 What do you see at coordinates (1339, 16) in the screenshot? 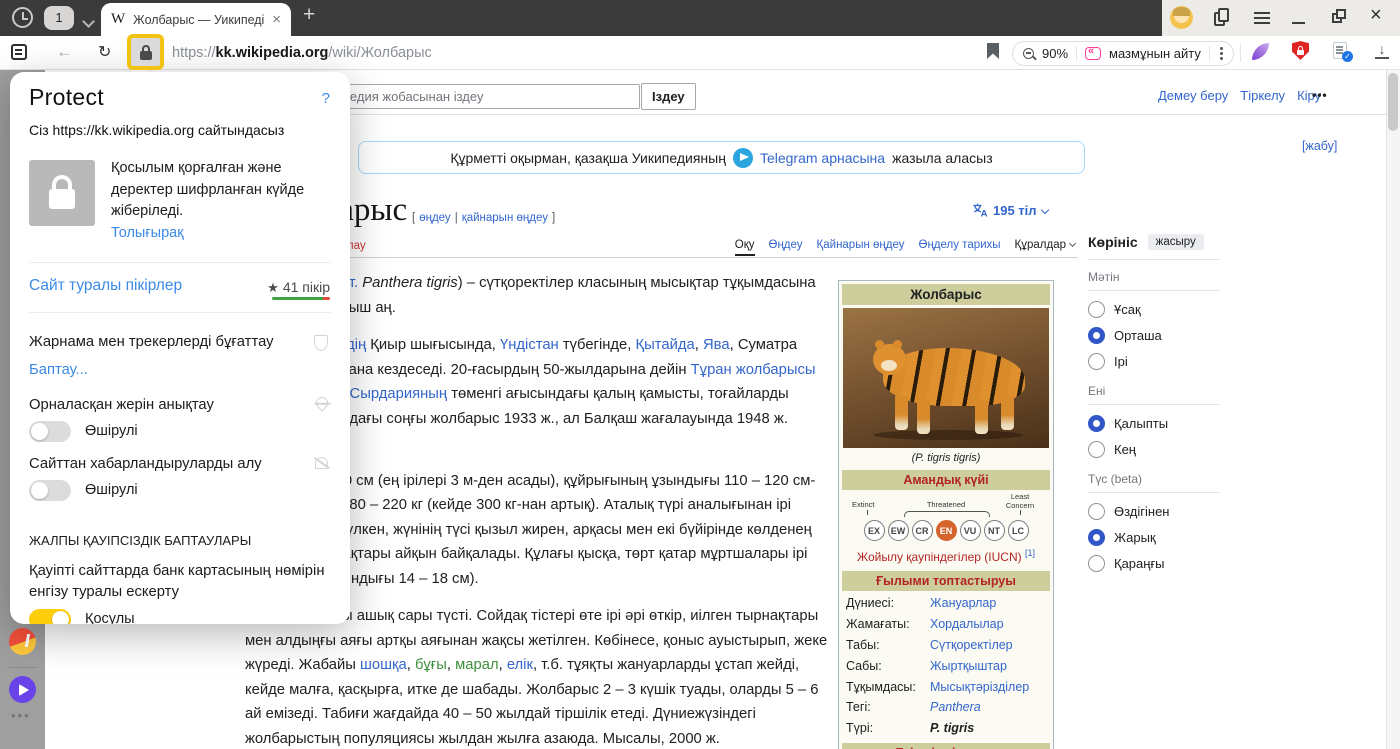
I see `window-maximize-button` at bounding box center [1339, 16].